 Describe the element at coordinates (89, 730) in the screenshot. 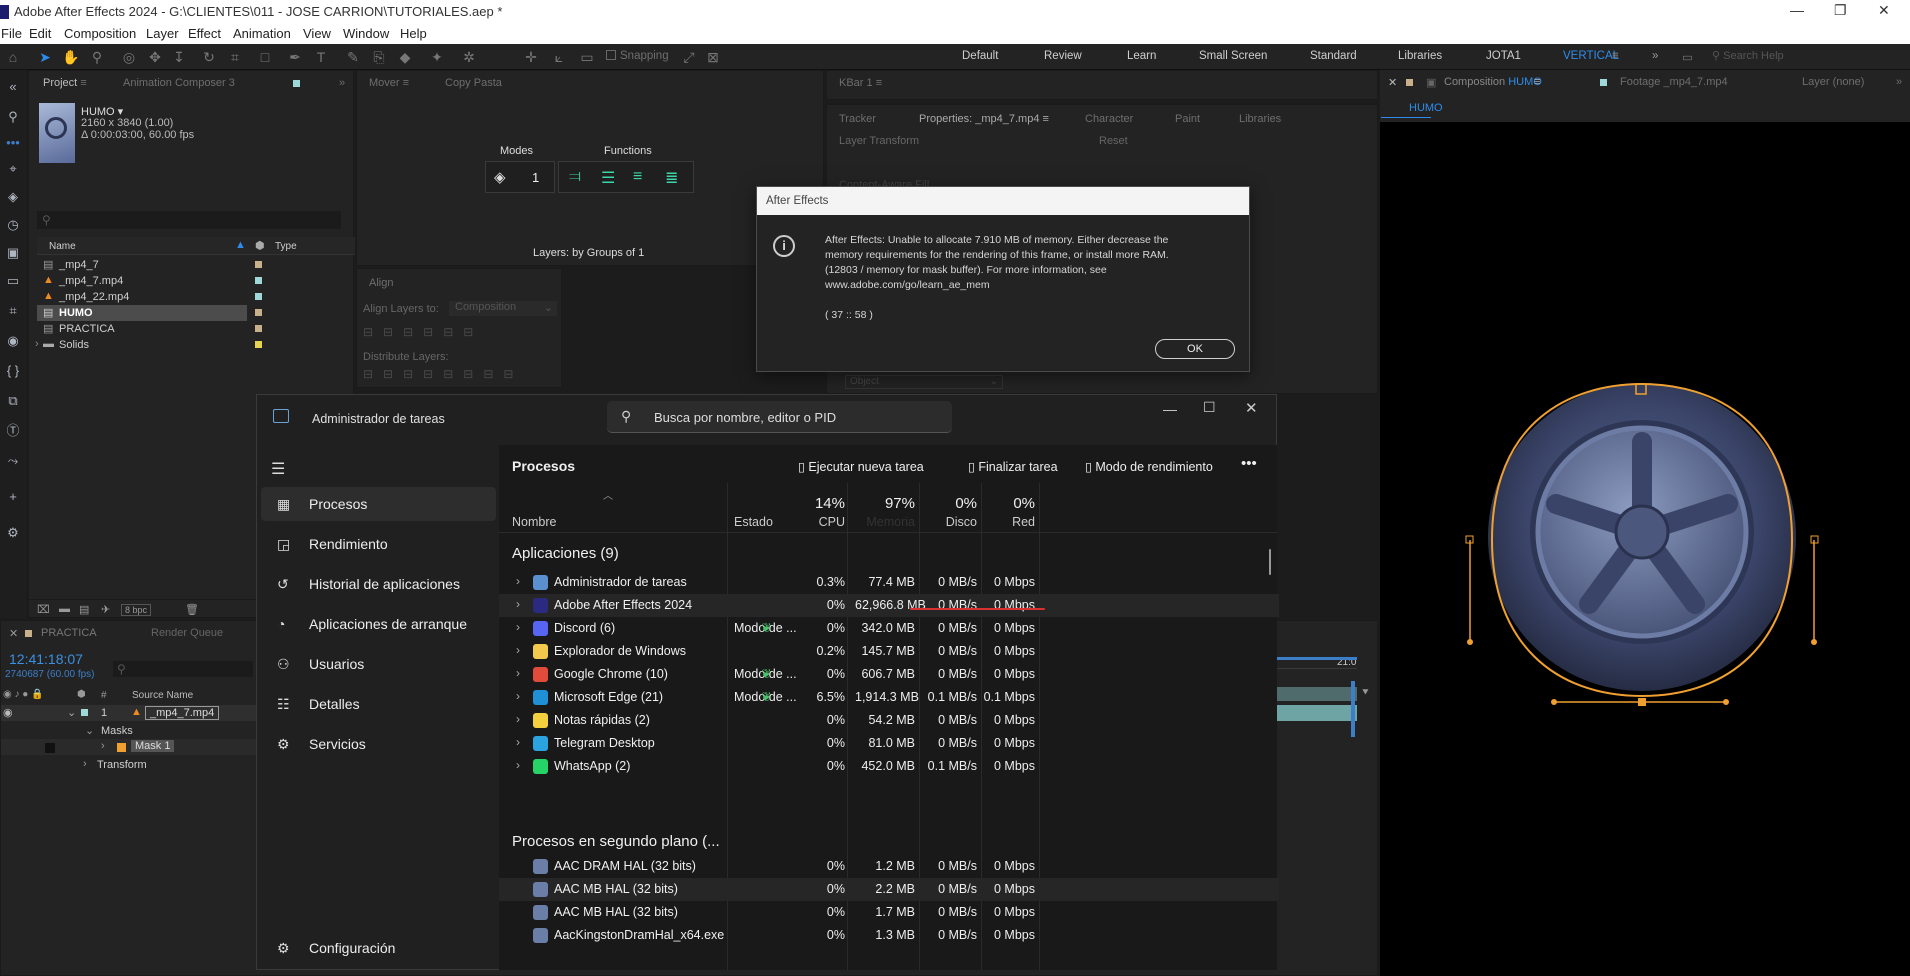

I see `expand-masks-icon: ⌄` at that location.